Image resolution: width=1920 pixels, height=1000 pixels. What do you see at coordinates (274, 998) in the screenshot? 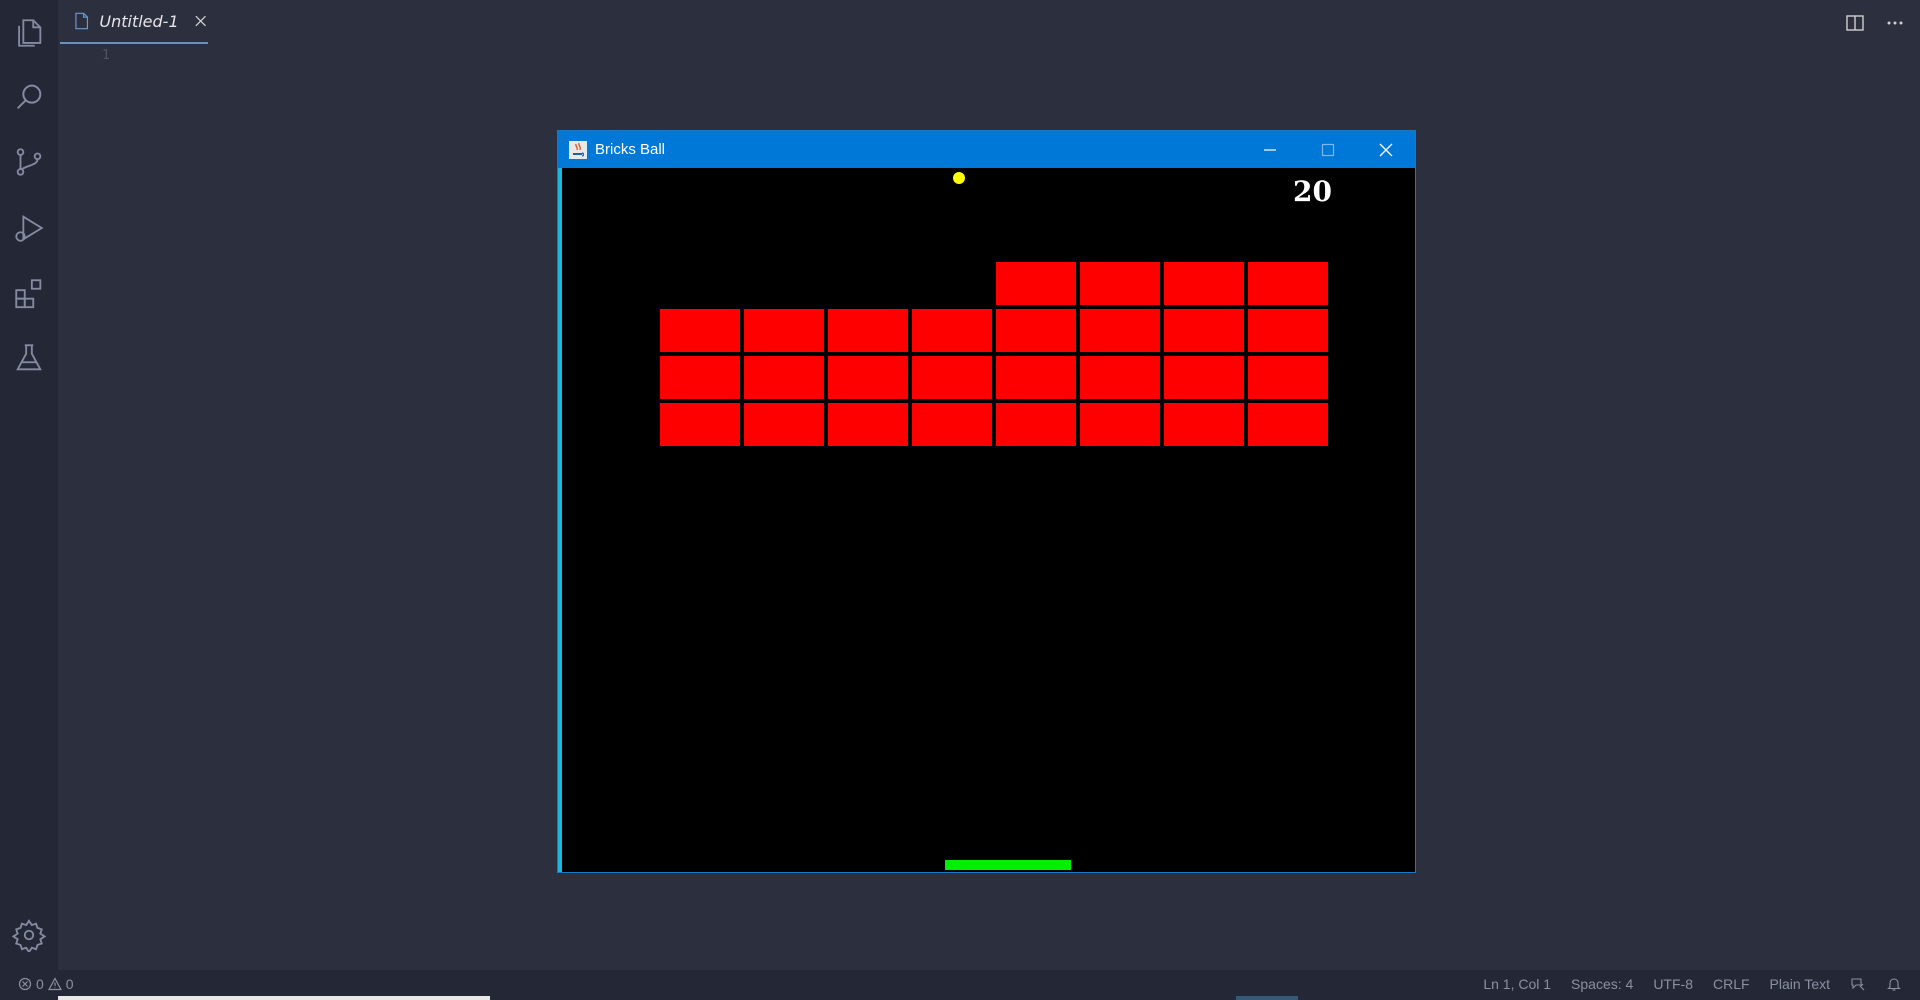
I see `taskbar-strip` at bounding box center [274, 998].